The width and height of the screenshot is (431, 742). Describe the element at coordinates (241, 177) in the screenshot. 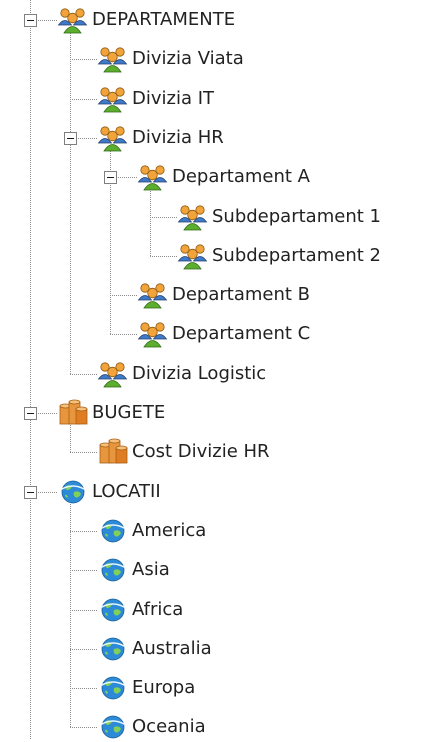

I see `tree-node-label: Departament A` at that location.